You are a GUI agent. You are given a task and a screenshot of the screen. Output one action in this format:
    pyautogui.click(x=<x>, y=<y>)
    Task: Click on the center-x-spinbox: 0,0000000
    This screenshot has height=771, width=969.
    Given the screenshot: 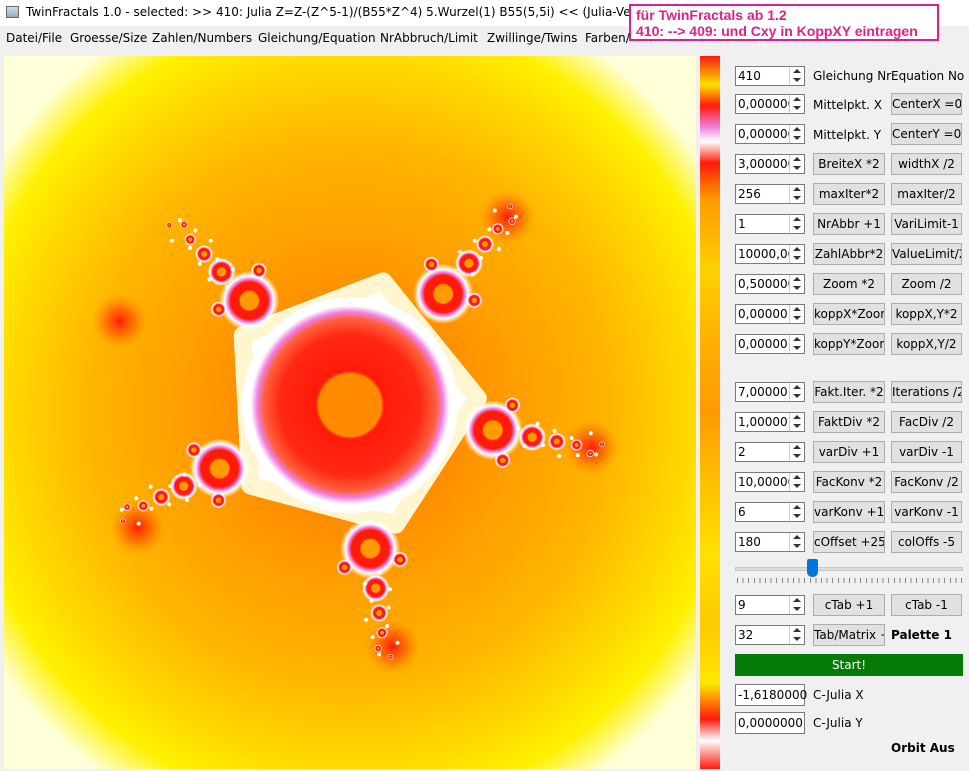 What is the action you would take?
    pyautogui.click(x=770, y=104)
    